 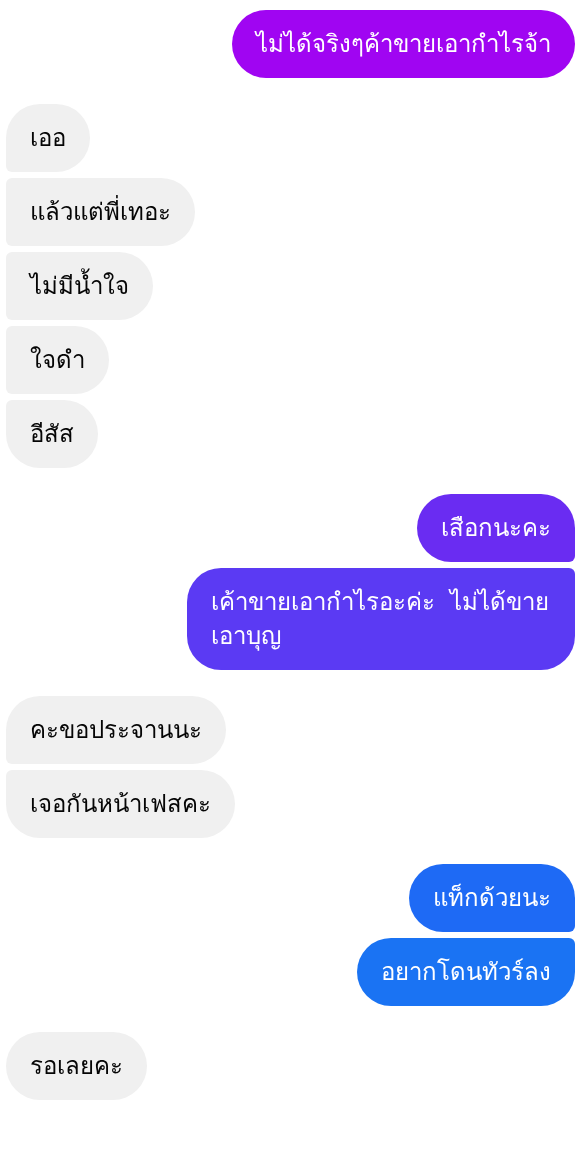 I want to click on sent-message-bubble: ไม่ได้จริงๆค้าขายเอากำไรจ้า, so click(x=403, y=44).